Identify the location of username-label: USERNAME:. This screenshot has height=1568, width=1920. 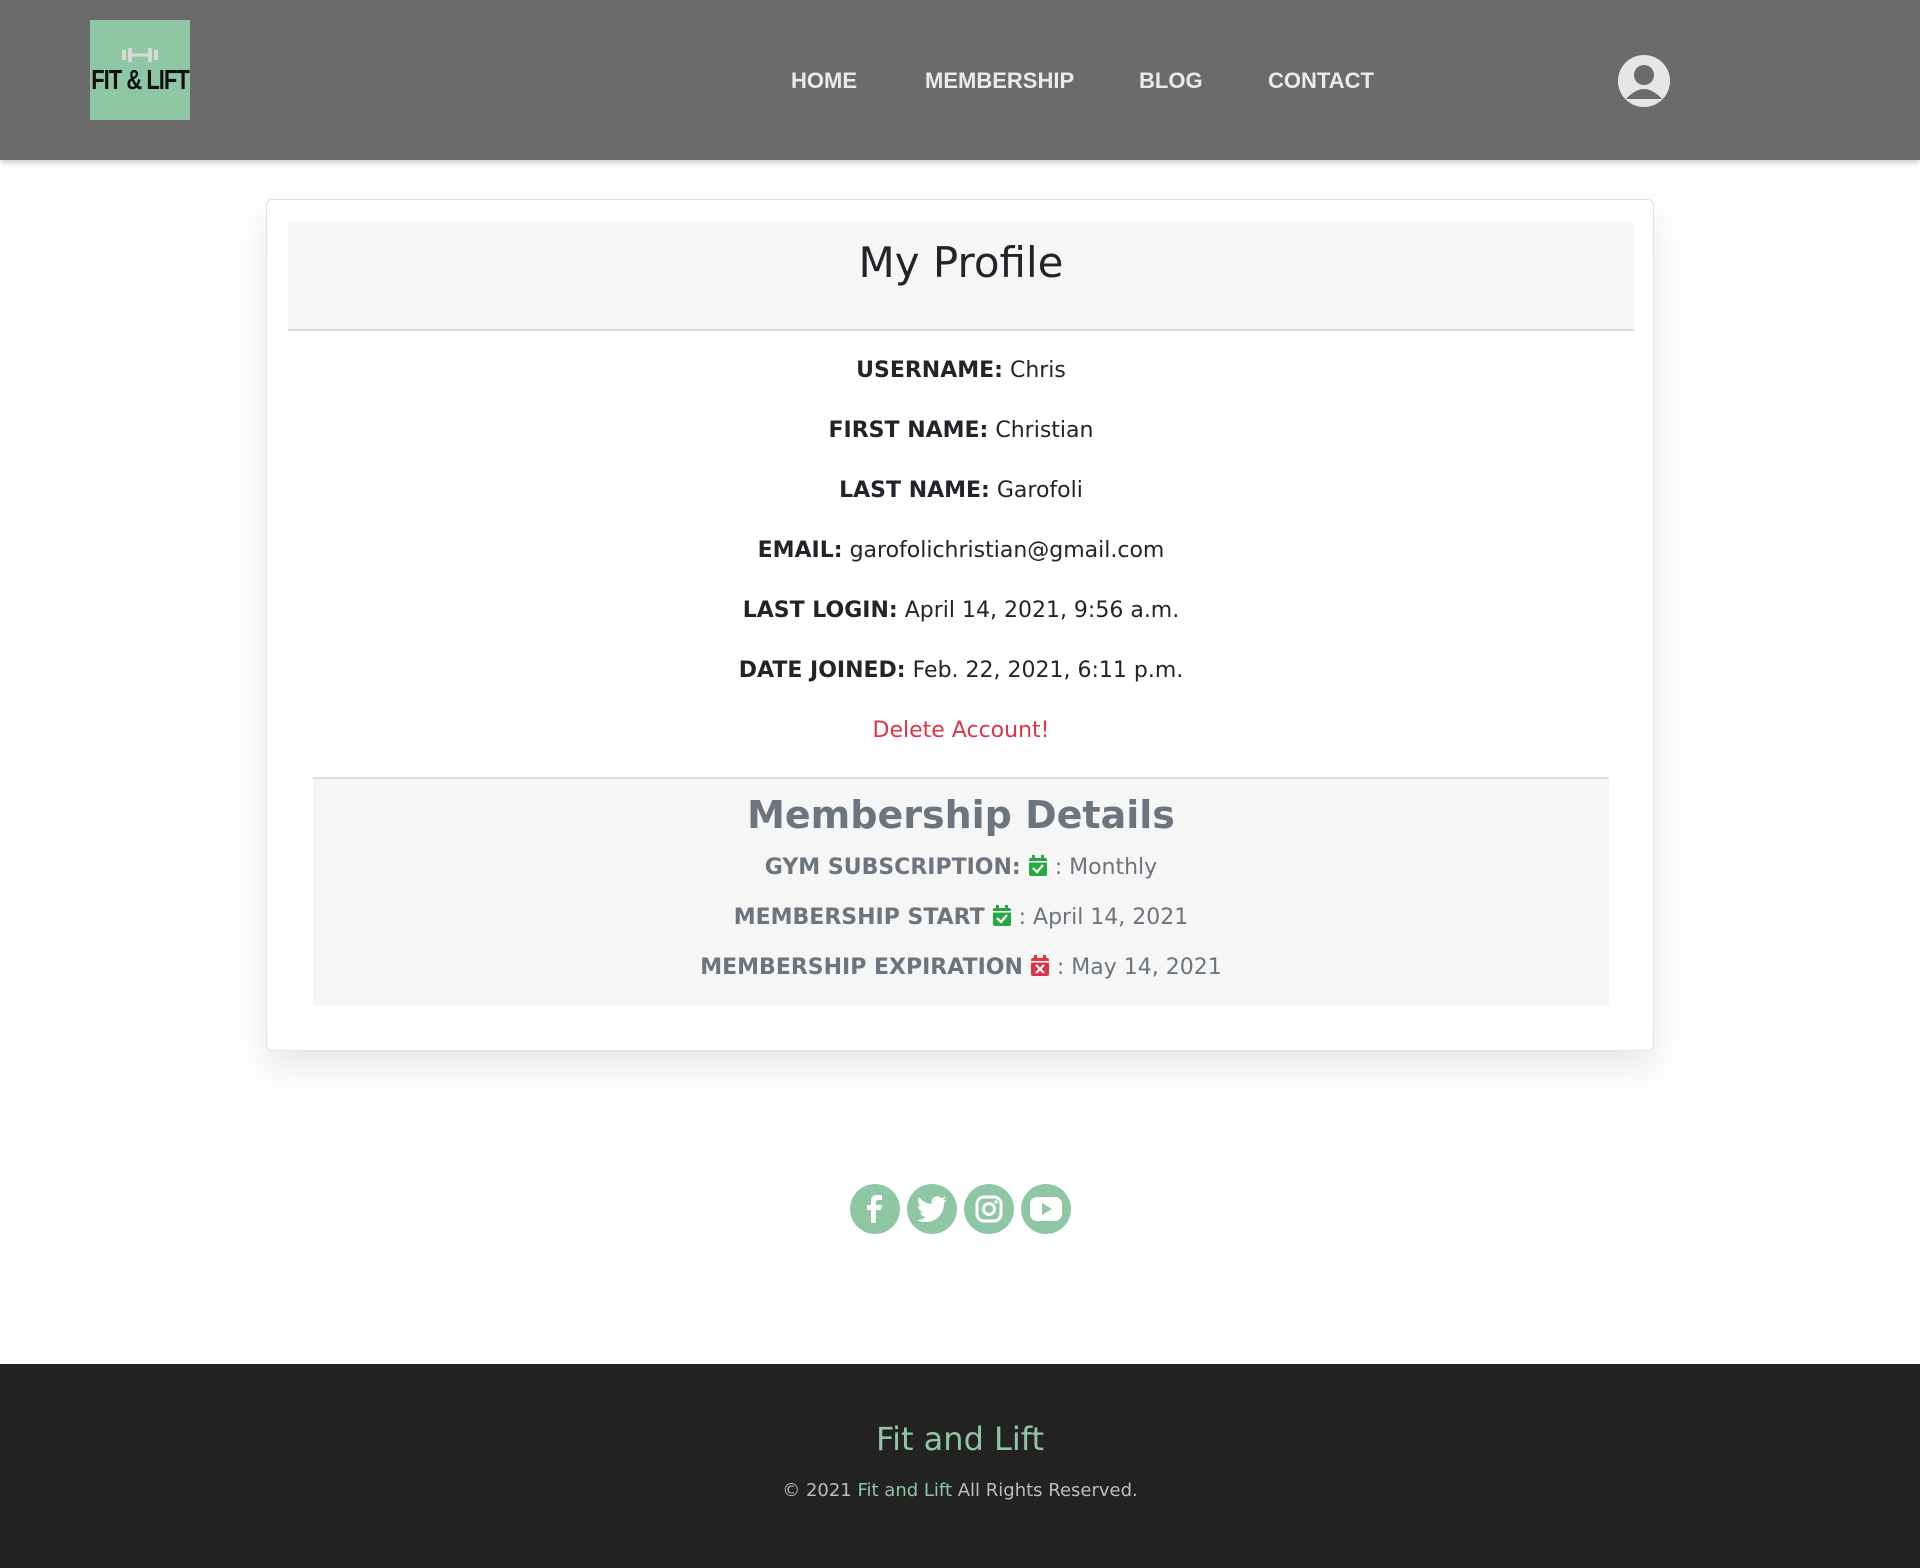
(929, 370).